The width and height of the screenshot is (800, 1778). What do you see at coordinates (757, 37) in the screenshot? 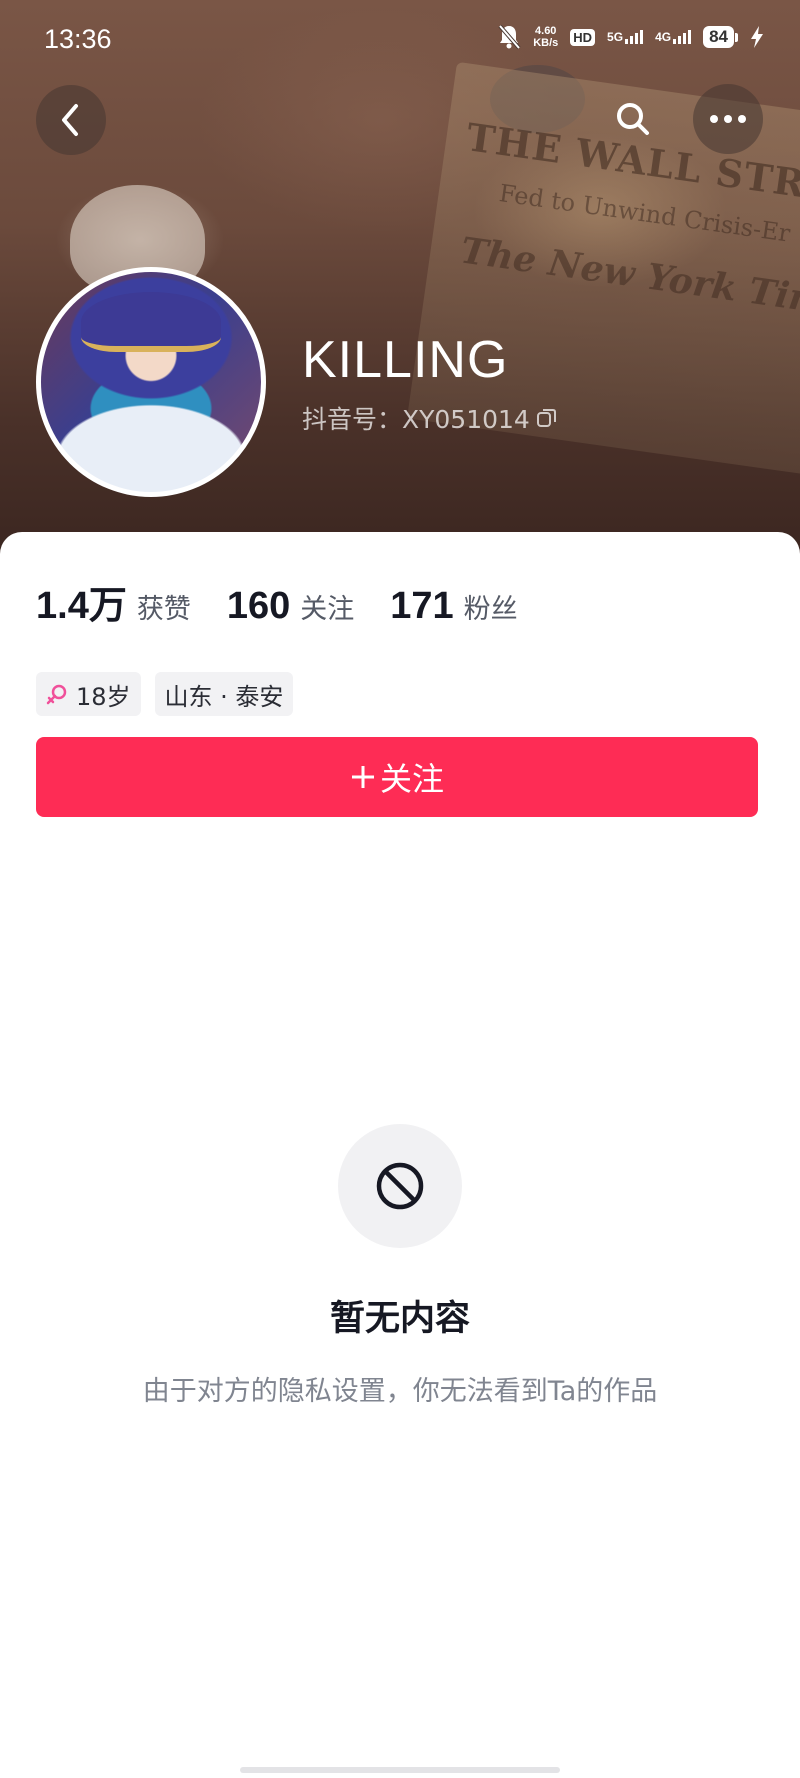
I see `charging-bolt-icon` at bounding box center [757, 37].